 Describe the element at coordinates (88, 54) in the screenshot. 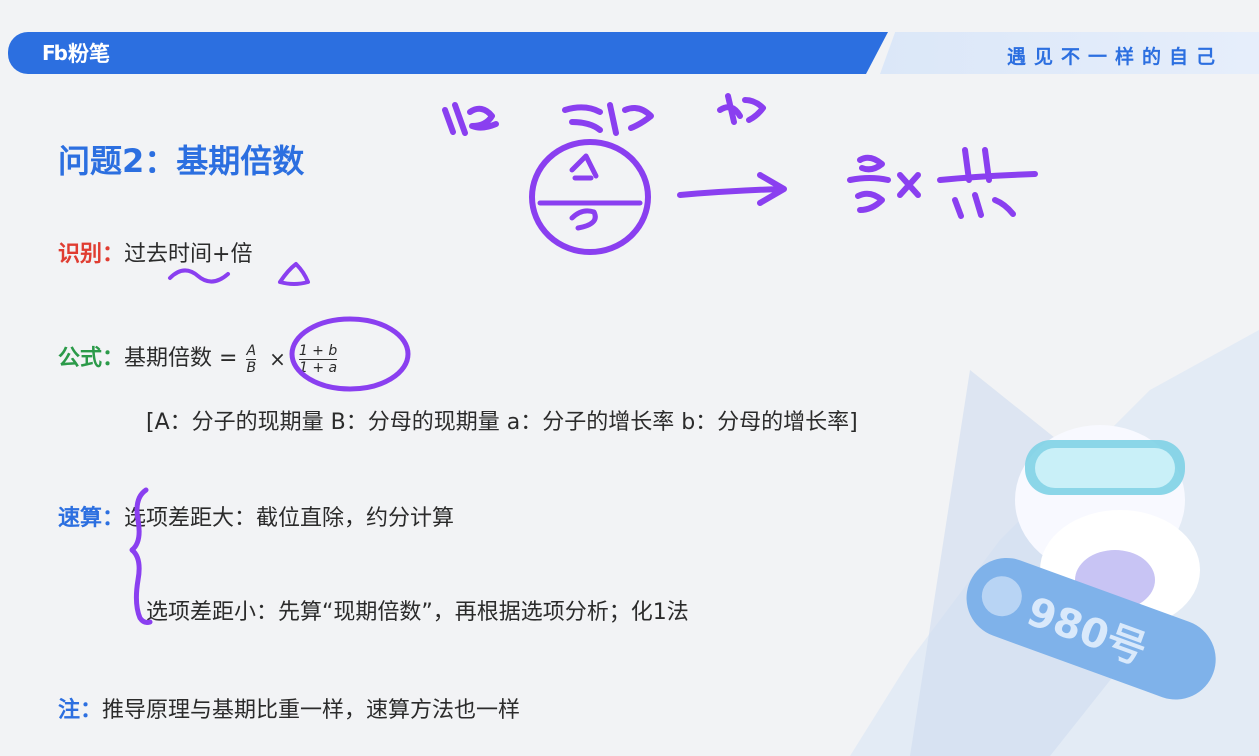

I see `logo-text: 粉笔` at that location.